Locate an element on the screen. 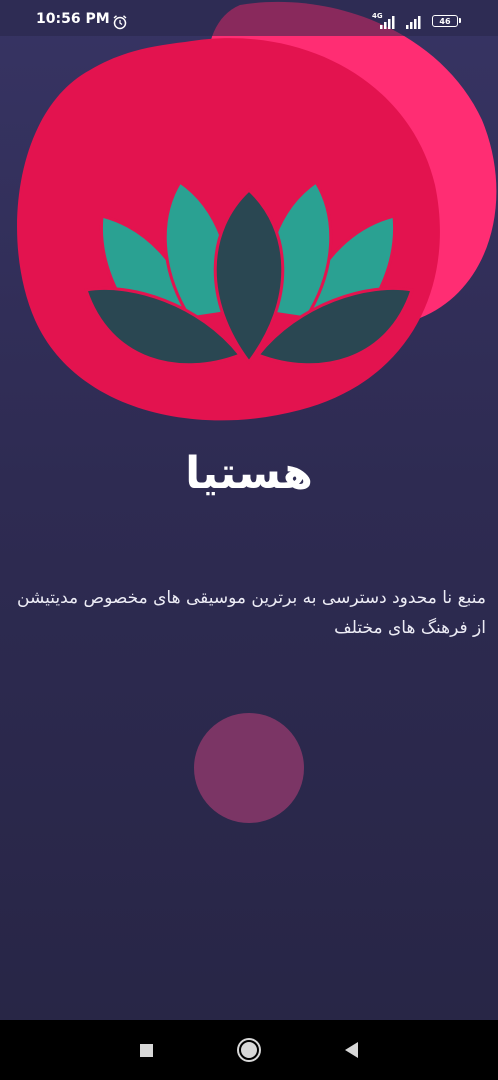 Image resolution: width=498 pixels, height=1080 pixels. navigation-bar is located at coordinates (249, 1050).